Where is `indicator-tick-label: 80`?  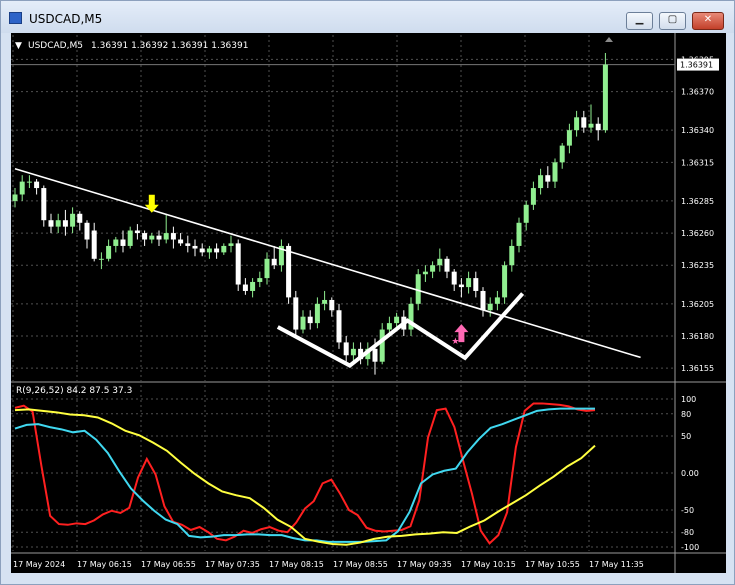
indicator-tick-label: 80 is located at coordinates (686, 414).